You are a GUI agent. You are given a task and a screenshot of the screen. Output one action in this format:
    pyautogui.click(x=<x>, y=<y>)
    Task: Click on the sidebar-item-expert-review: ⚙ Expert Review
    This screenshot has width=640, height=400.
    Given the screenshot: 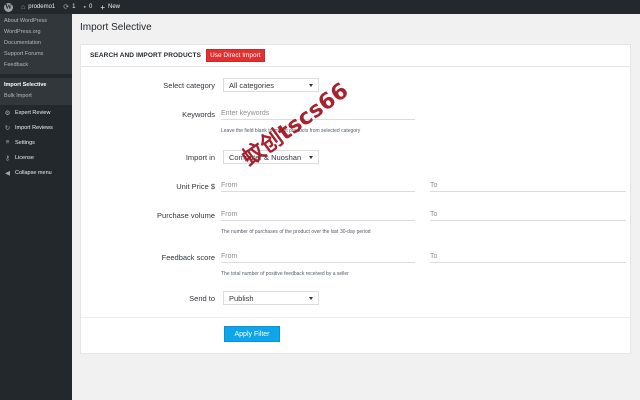 What is the action you would take?
    pyautogui.click(x=36, y=112)
    